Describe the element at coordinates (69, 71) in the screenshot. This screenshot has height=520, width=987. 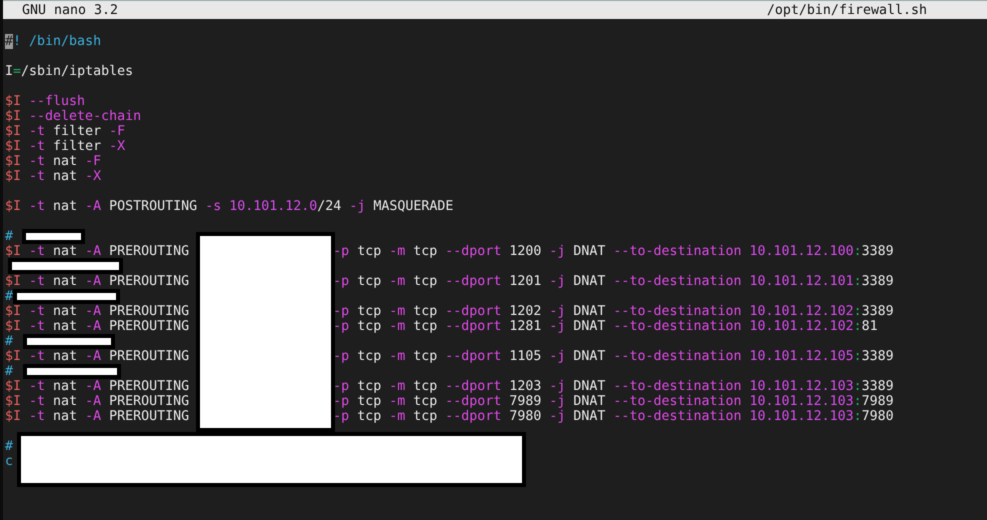
I see `code-line: I=/sbin/iptables` at that location.